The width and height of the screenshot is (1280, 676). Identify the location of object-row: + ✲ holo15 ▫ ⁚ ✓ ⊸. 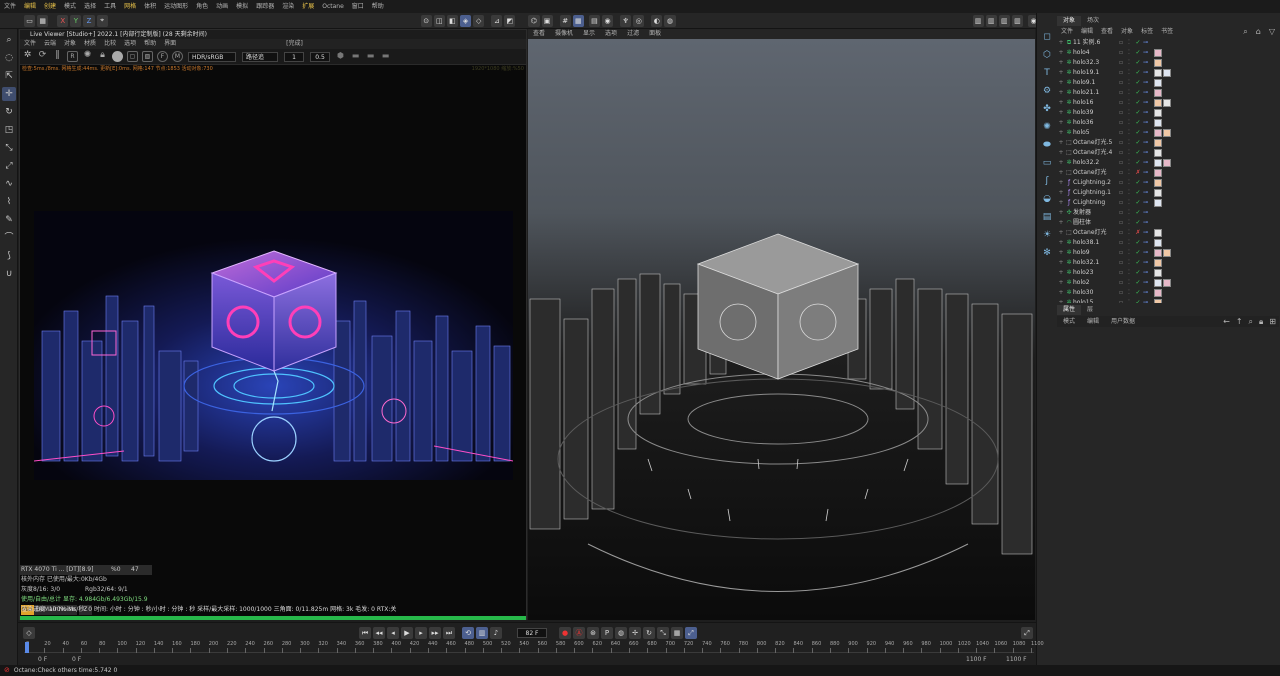
(1168, 300).